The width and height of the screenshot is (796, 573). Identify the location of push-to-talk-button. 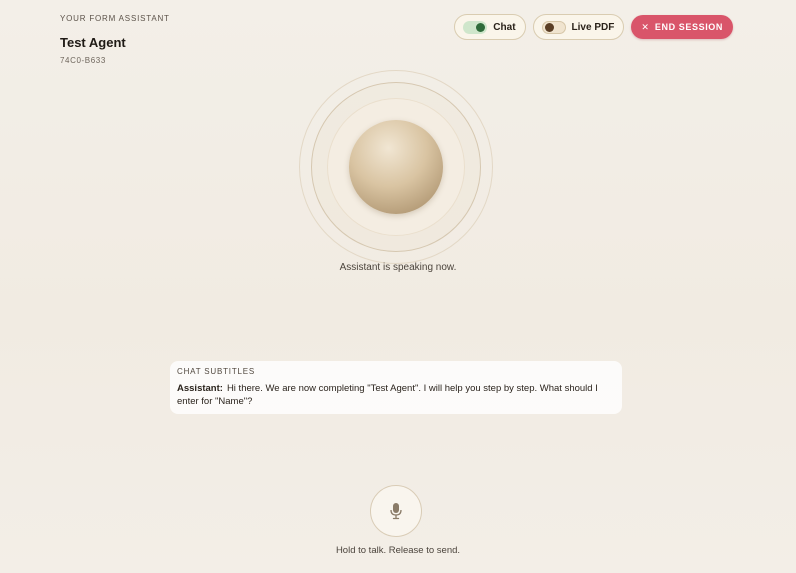
(396, 511).